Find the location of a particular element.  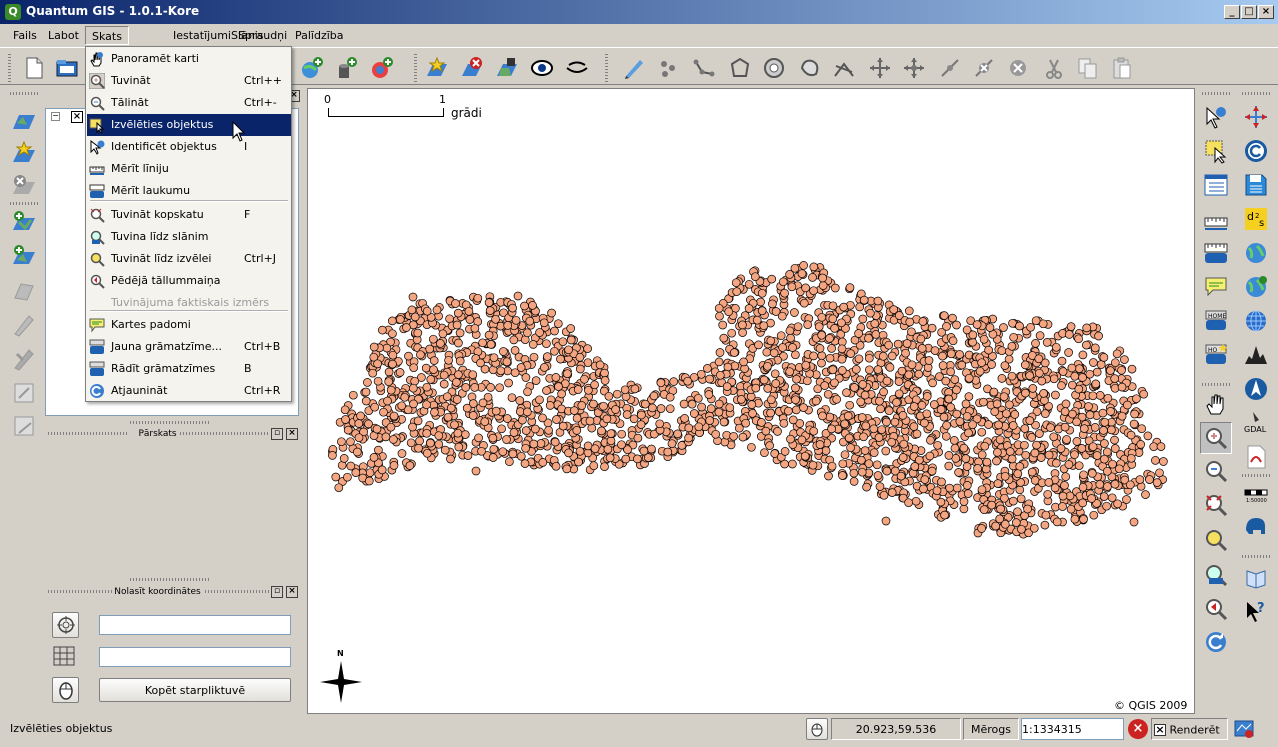

add-spatialite-layer-icon is located at coordinates (382, 68).